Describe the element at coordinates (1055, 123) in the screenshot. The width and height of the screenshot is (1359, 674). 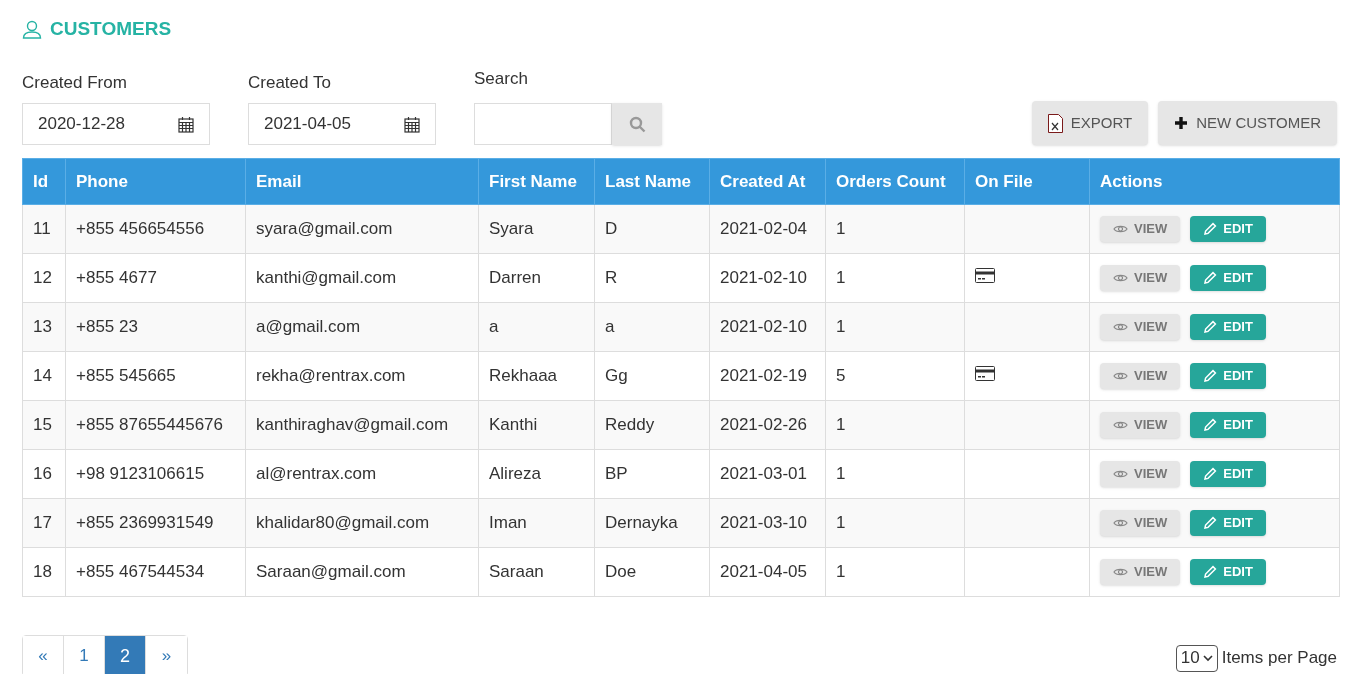
I see `spreadsheet-file-icon` at that location.